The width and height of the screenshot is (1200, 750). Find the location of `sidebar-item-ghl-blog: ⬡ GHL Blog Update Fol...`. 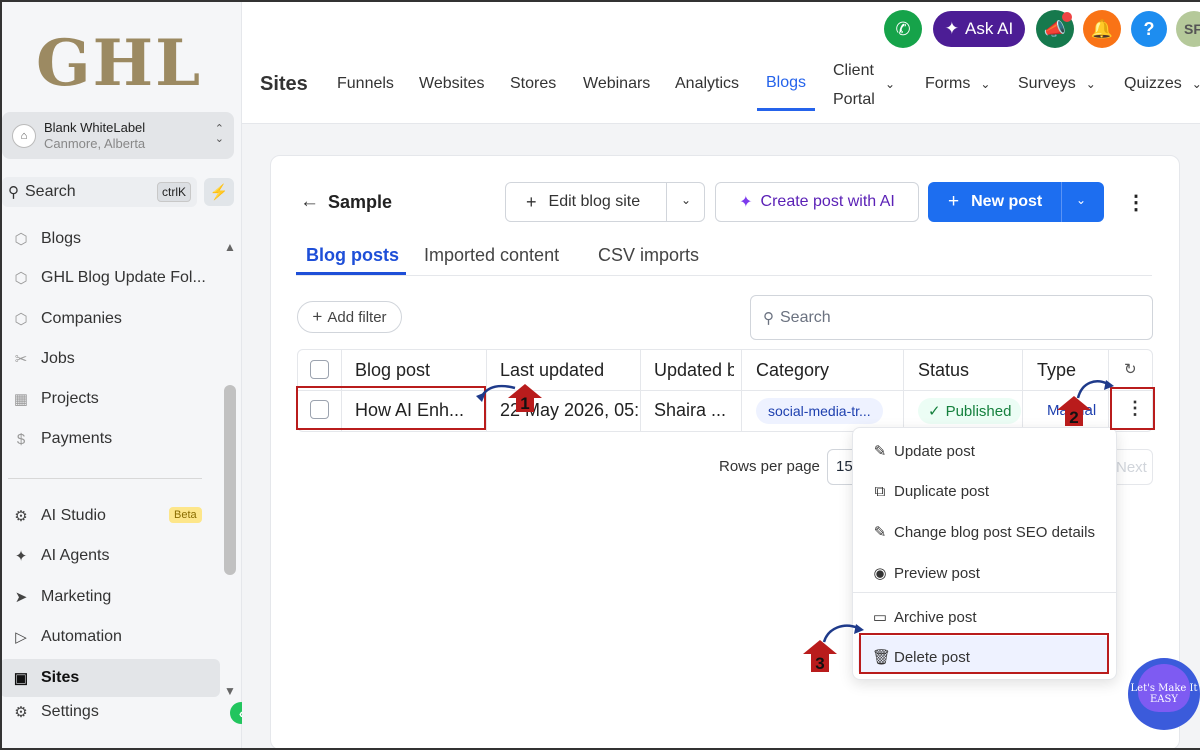

sidebar-item-ghl-blog: ⬡ GHL Blog Update Fol... is located at coordinates (107, 278).